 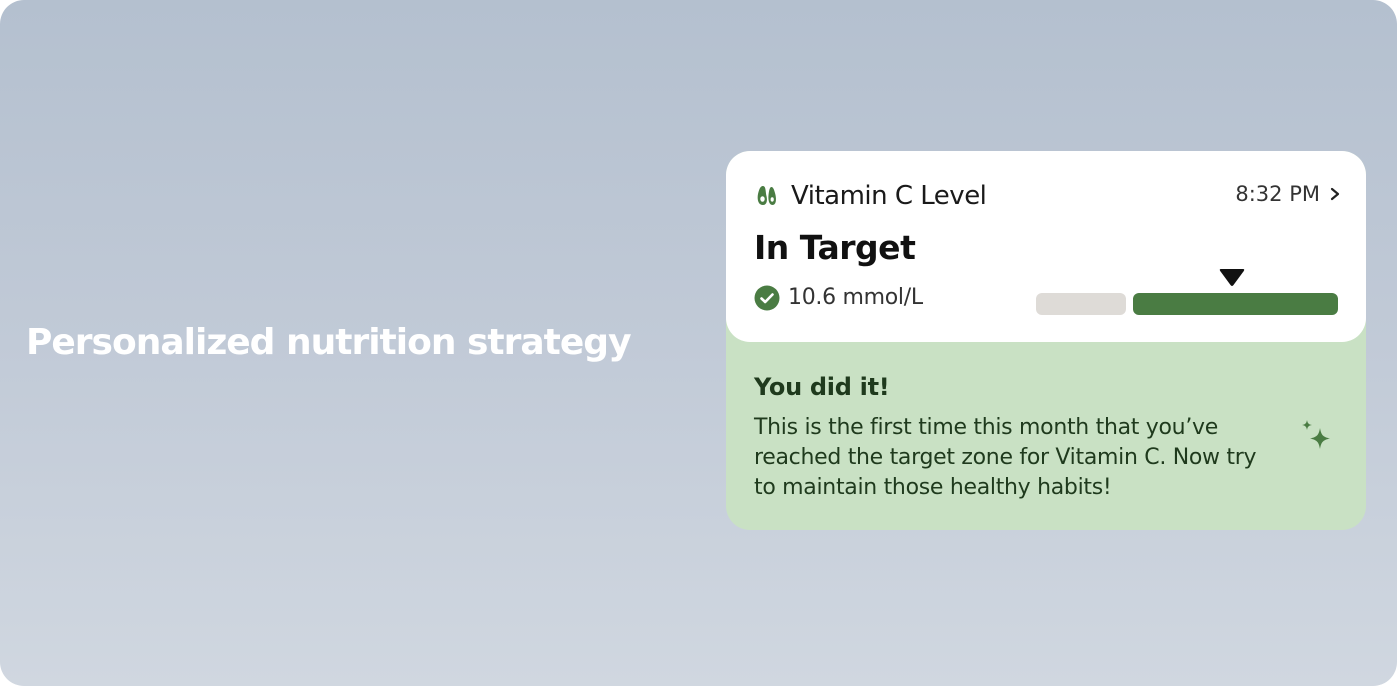 What do you see at coordinates (1235, 304) in the screenshot?
I see `range-segment-target` at bounding box center [1235, 304].